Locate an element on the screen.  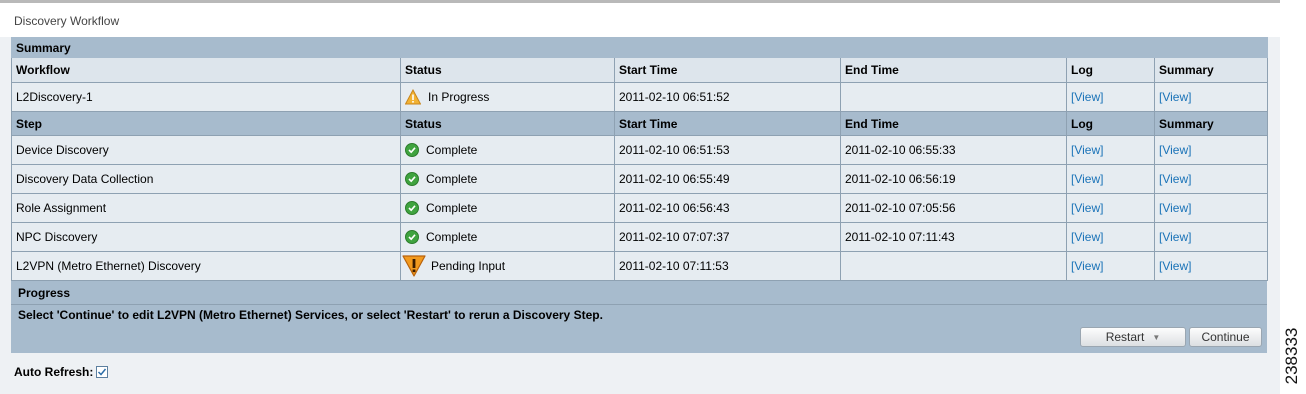
column-header-step-log: Log is located at coordinates (1110, 123).